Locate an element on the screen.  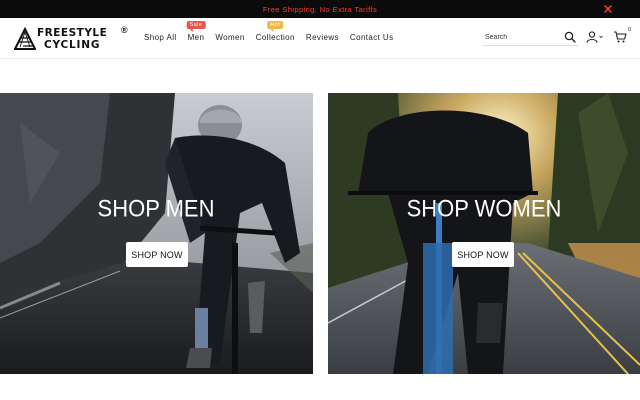
nav-label: Collection is located at coordinates (275, 37).